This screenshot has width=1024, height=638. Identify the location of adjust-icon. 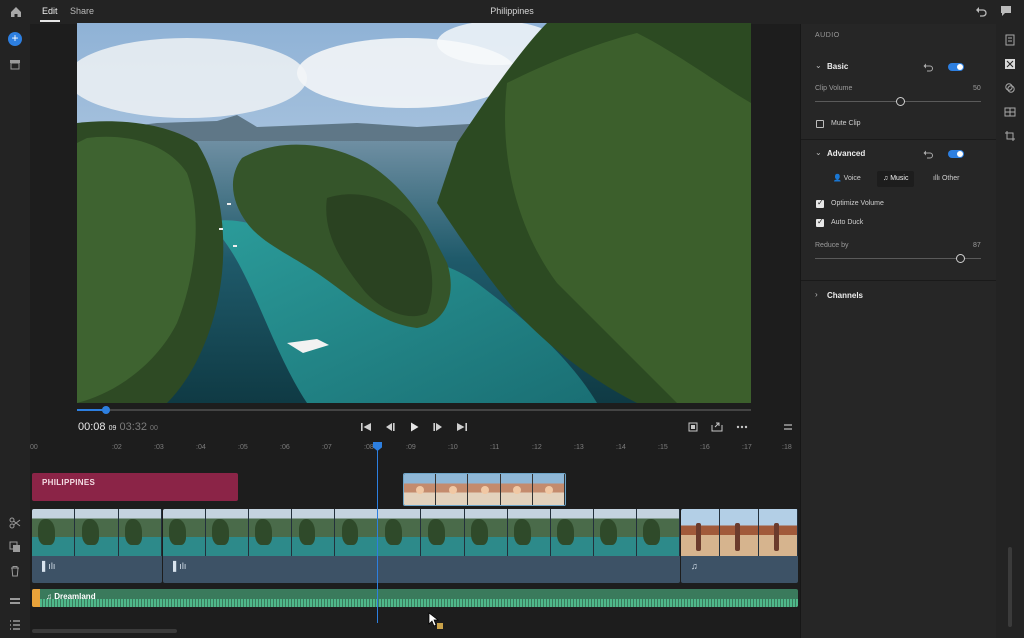
(1010, 40).